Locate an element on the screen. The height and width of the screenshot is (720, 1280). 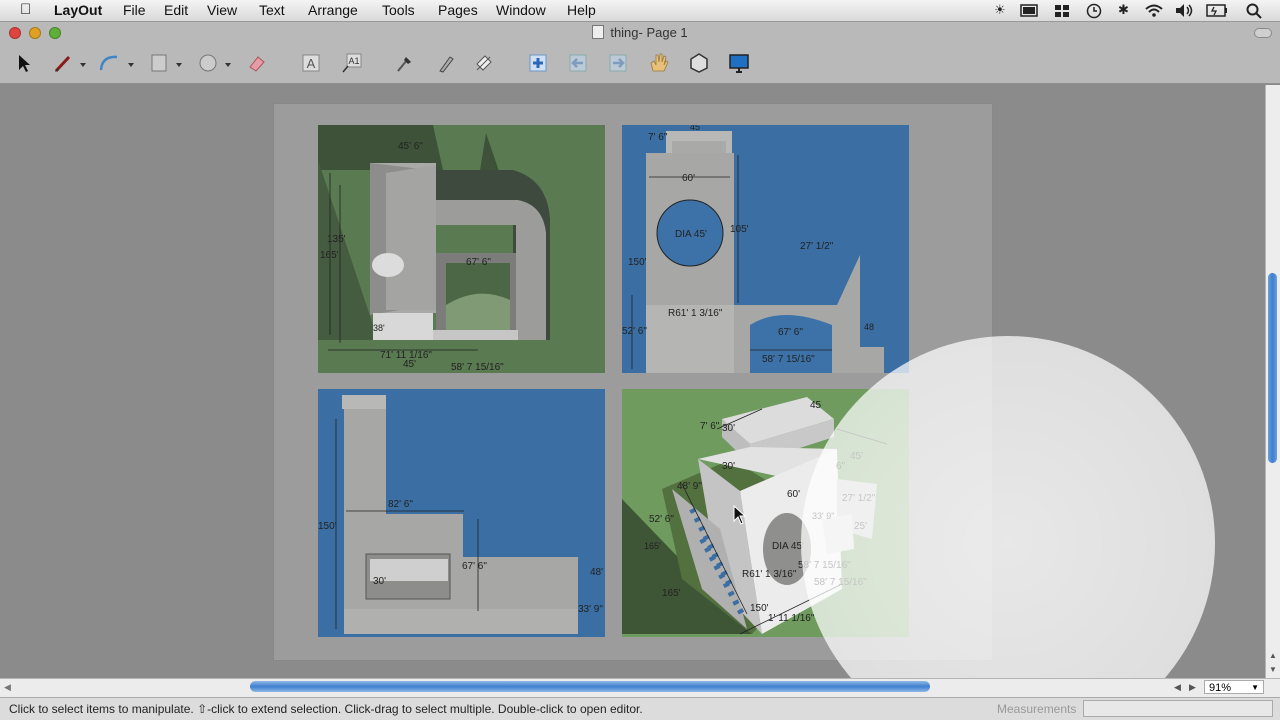
menu-help: Help is located at coordinates (581, 10).